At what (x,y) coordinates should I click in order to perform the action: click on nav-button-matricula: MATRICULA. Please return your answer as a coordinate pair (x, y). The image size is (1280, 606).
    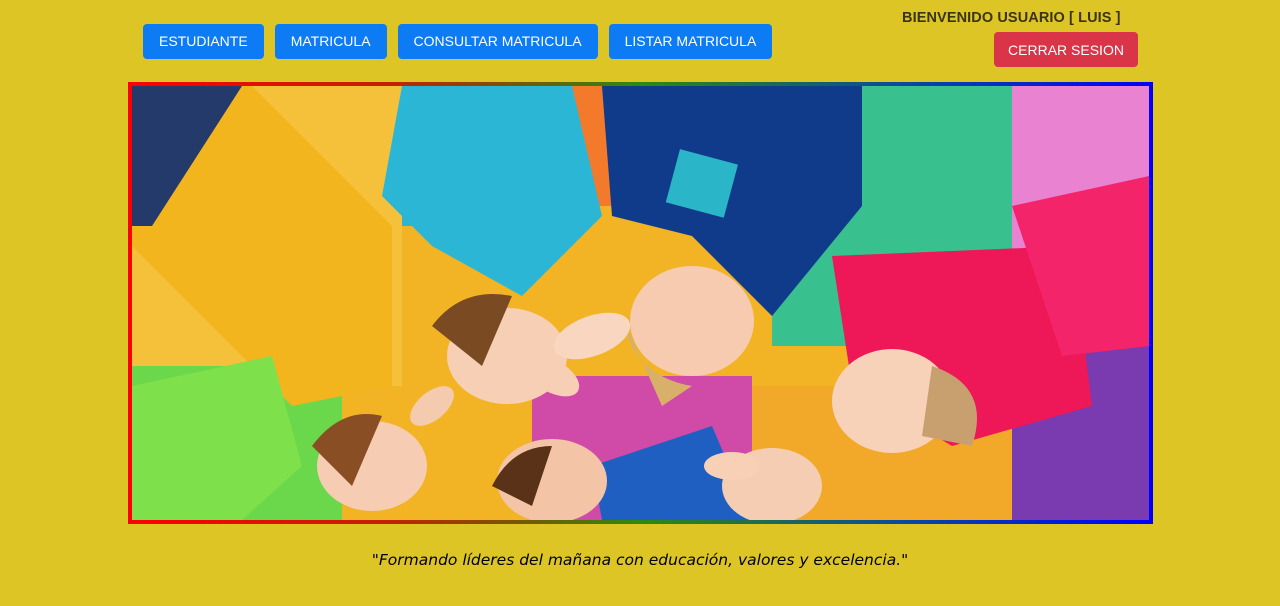
    Looking at the image, I should click on (330, 41).